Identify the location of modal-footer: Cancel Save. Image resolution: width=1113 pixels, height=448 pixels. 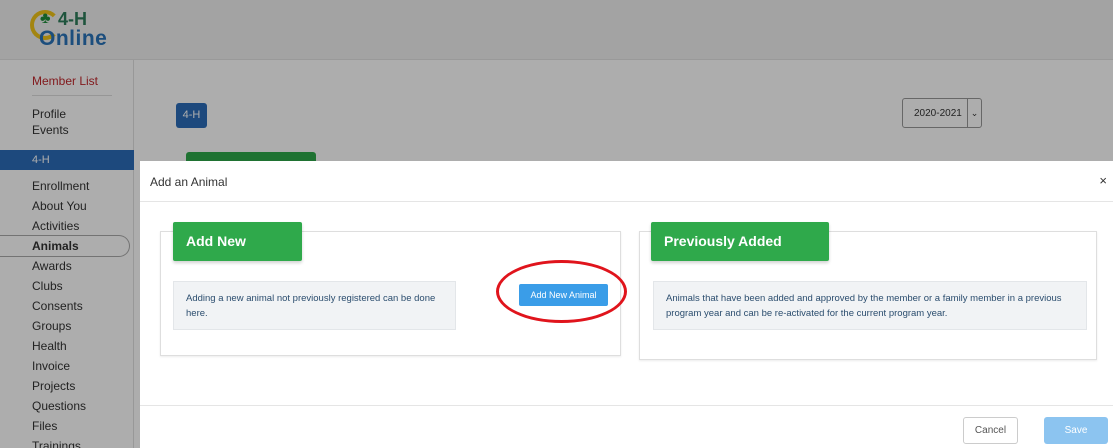
(626, 426).